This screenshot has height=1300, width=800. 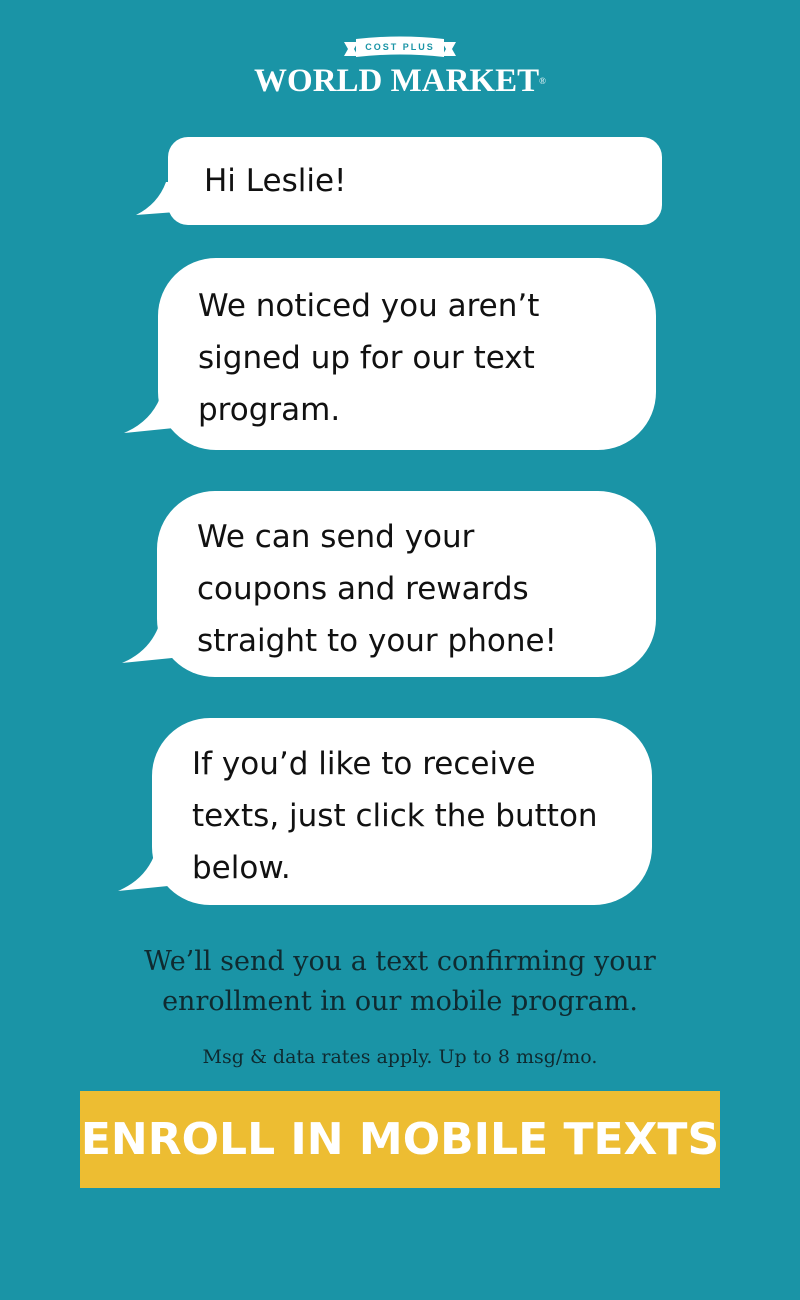 I want to click on brand-name-text: WORLD MARKET, so click(x=397, y=81).